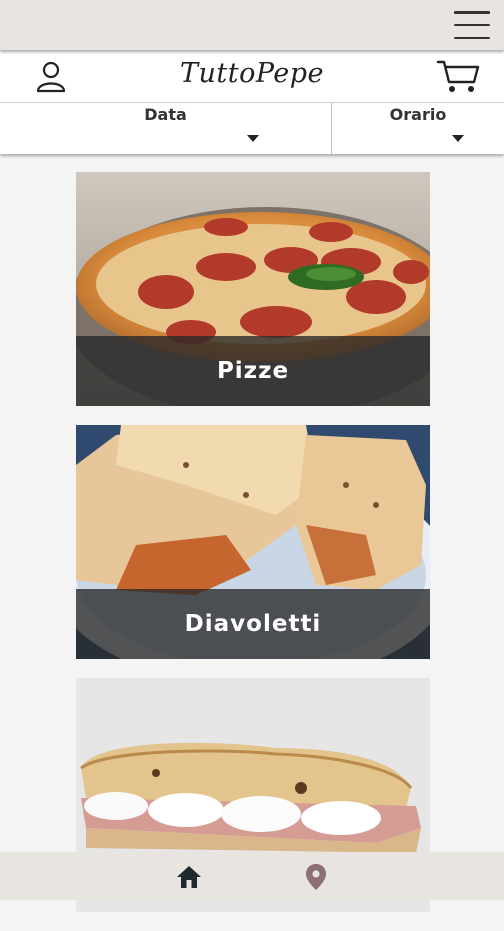 The height and width of the screenshot is (931, 504). I want to click on cart-icon, so click(458, 76).